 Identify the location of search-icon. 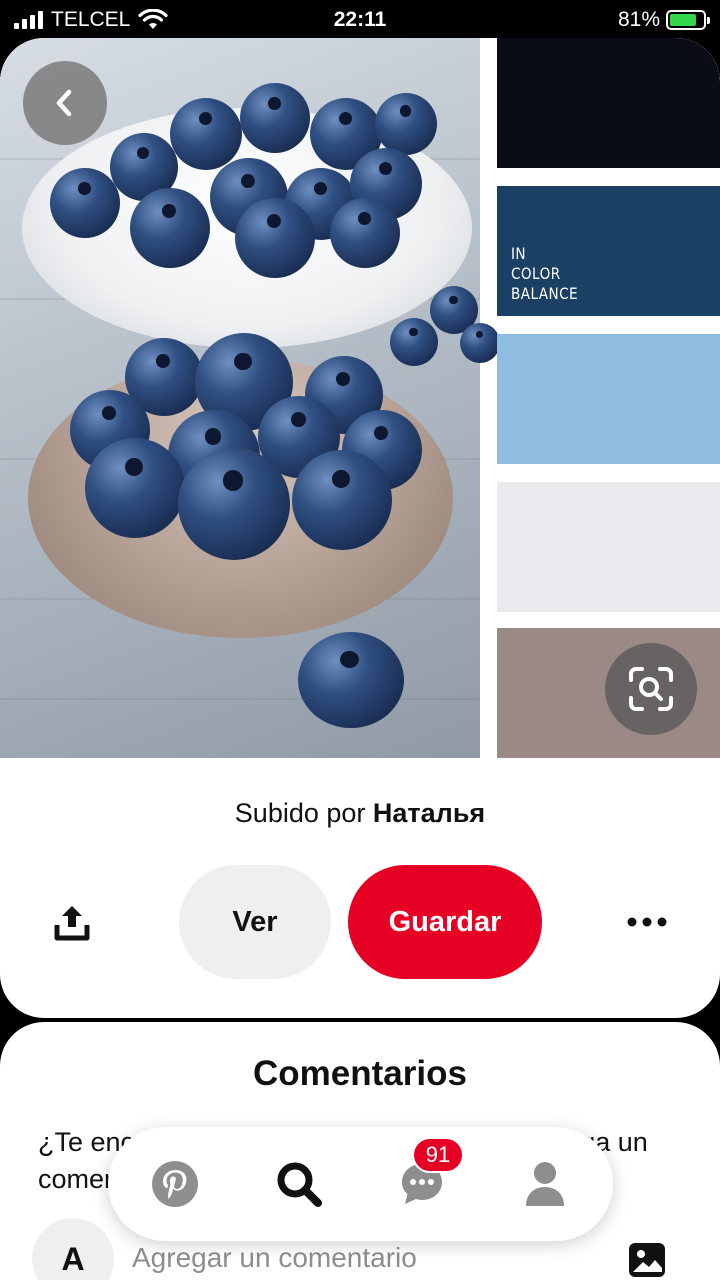
(299, 1184).